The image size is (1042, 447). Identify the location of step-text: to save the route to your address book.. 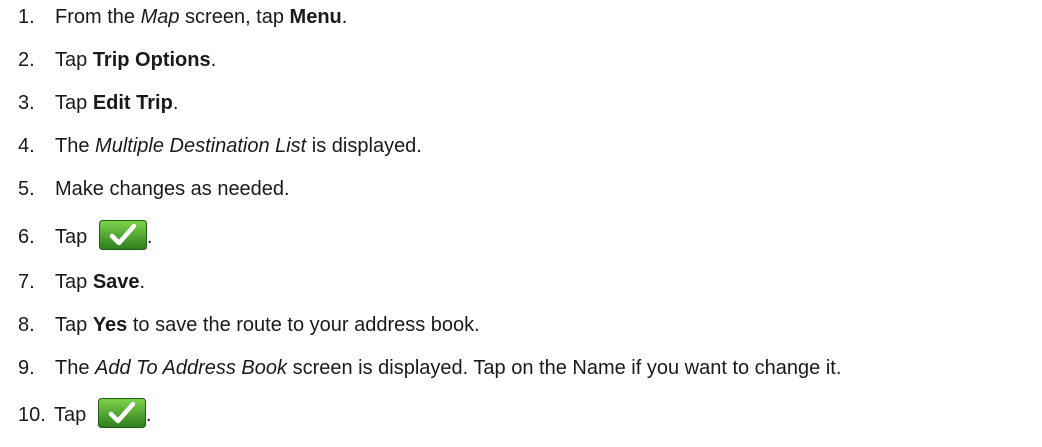
(303, 325).